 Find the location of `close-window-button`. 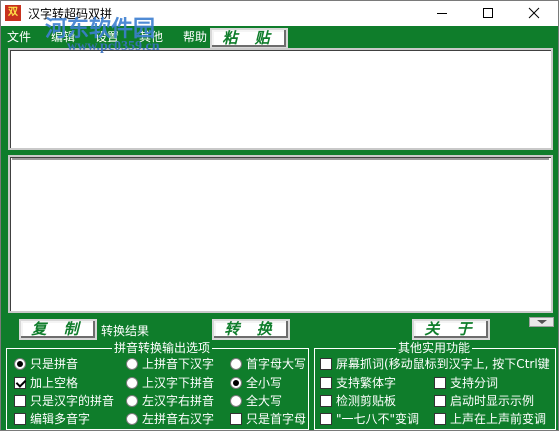

close-window-button is located at coordinates (534, 13).